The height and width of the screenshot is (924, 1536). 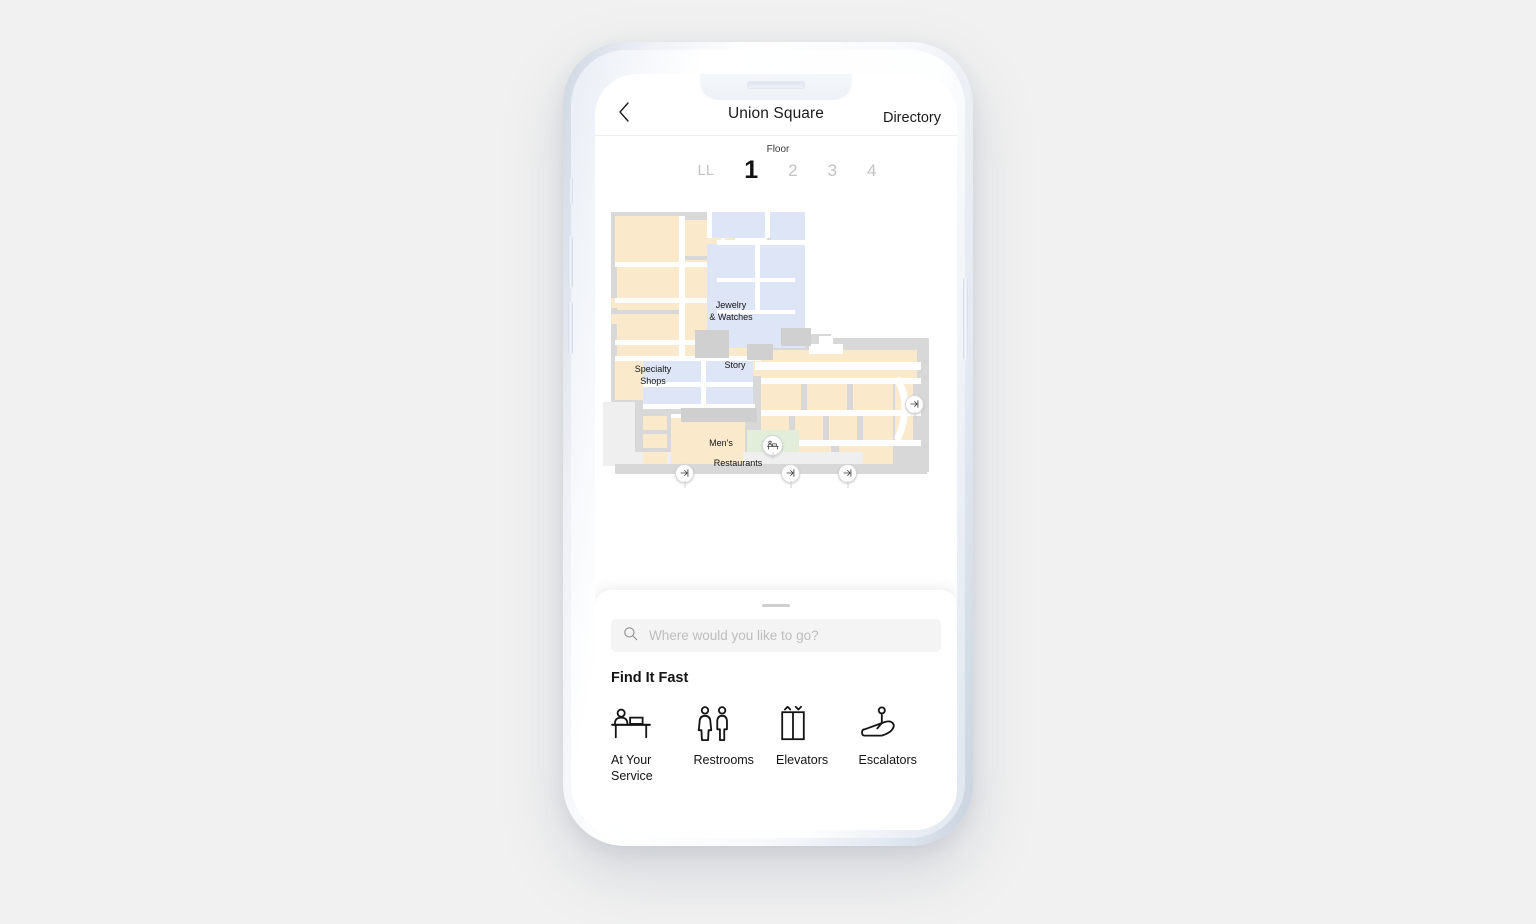 I want to click on chevron-left-icon, so click(x=624, y=114).